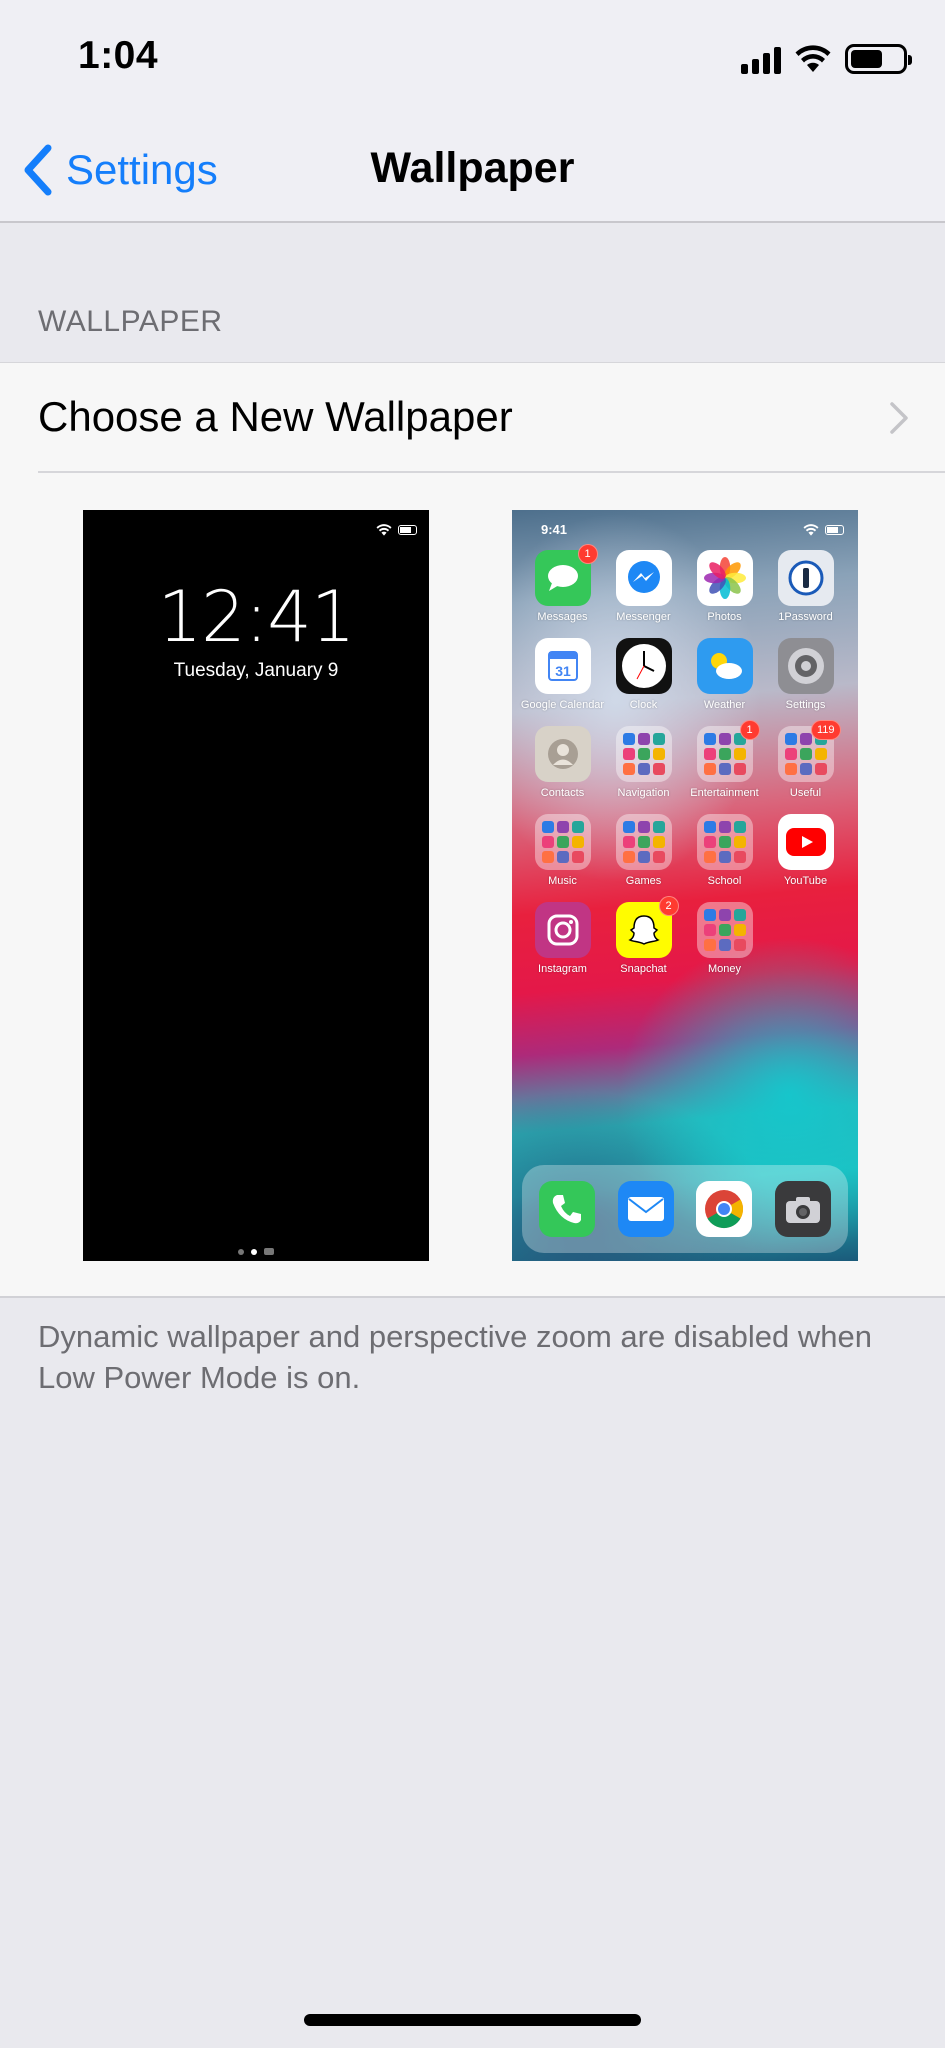  What do you see at coordinates (805, 666) in the screenshot?
I see `settings-icon` at bounding box center [805, 666].